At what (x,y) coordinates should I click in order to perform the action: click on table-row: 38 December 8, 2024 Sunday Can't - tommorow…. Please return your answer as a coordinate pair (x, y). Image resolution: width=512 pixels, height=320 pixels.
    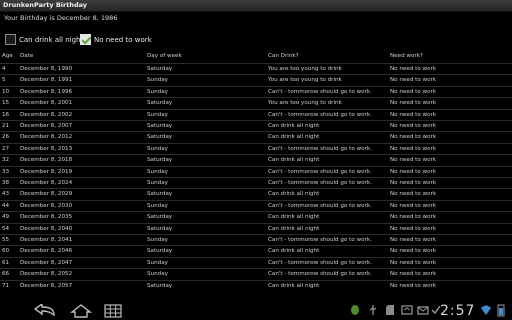
    Looking at the image, I should click on (256, 182).